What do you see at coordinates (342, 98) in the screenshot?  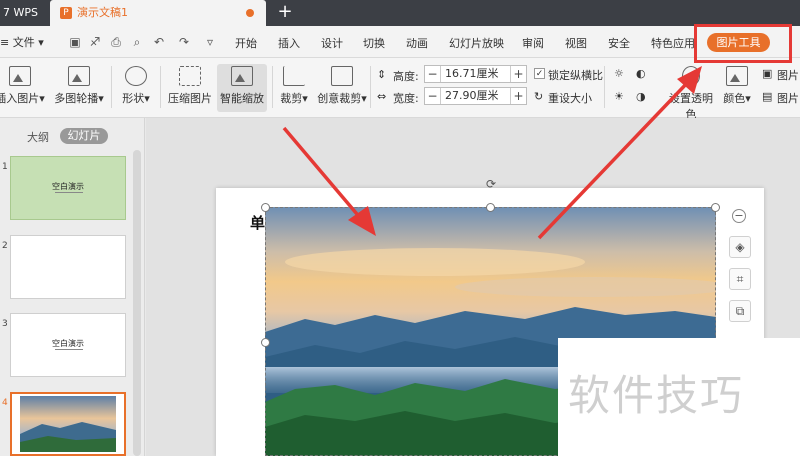 I see `creative-crop-label: 创意裁剪▾` at bounding box center [342, 98].